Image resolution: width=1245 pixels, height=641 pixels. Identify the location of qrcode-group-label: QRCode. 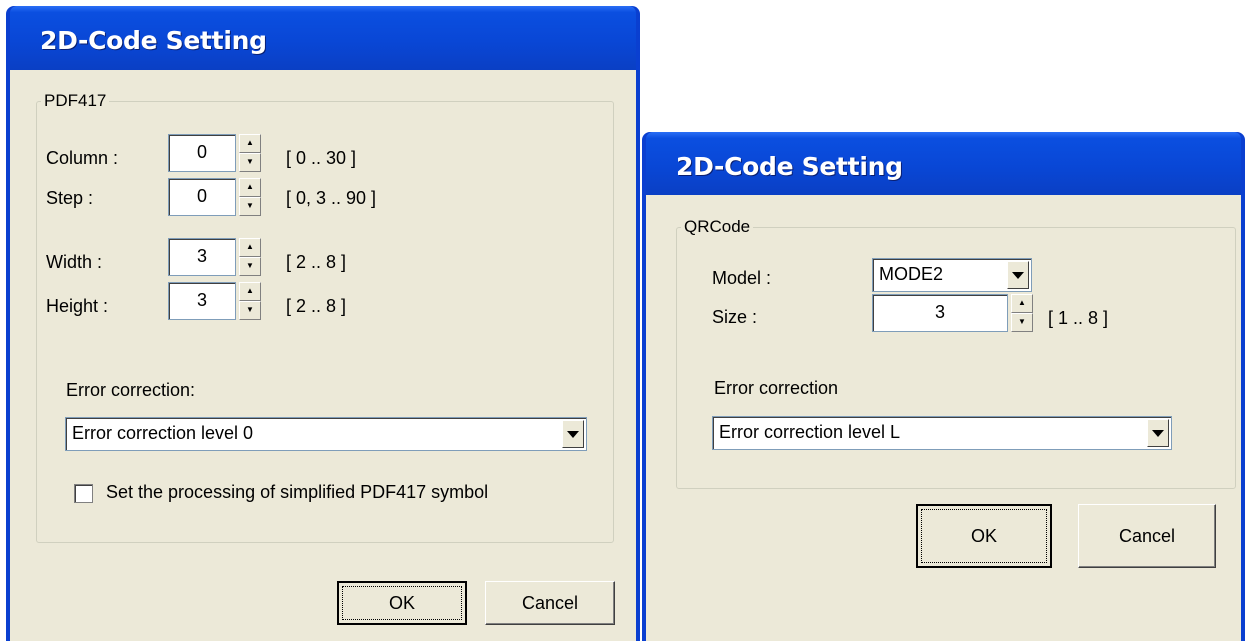
(717, 226).